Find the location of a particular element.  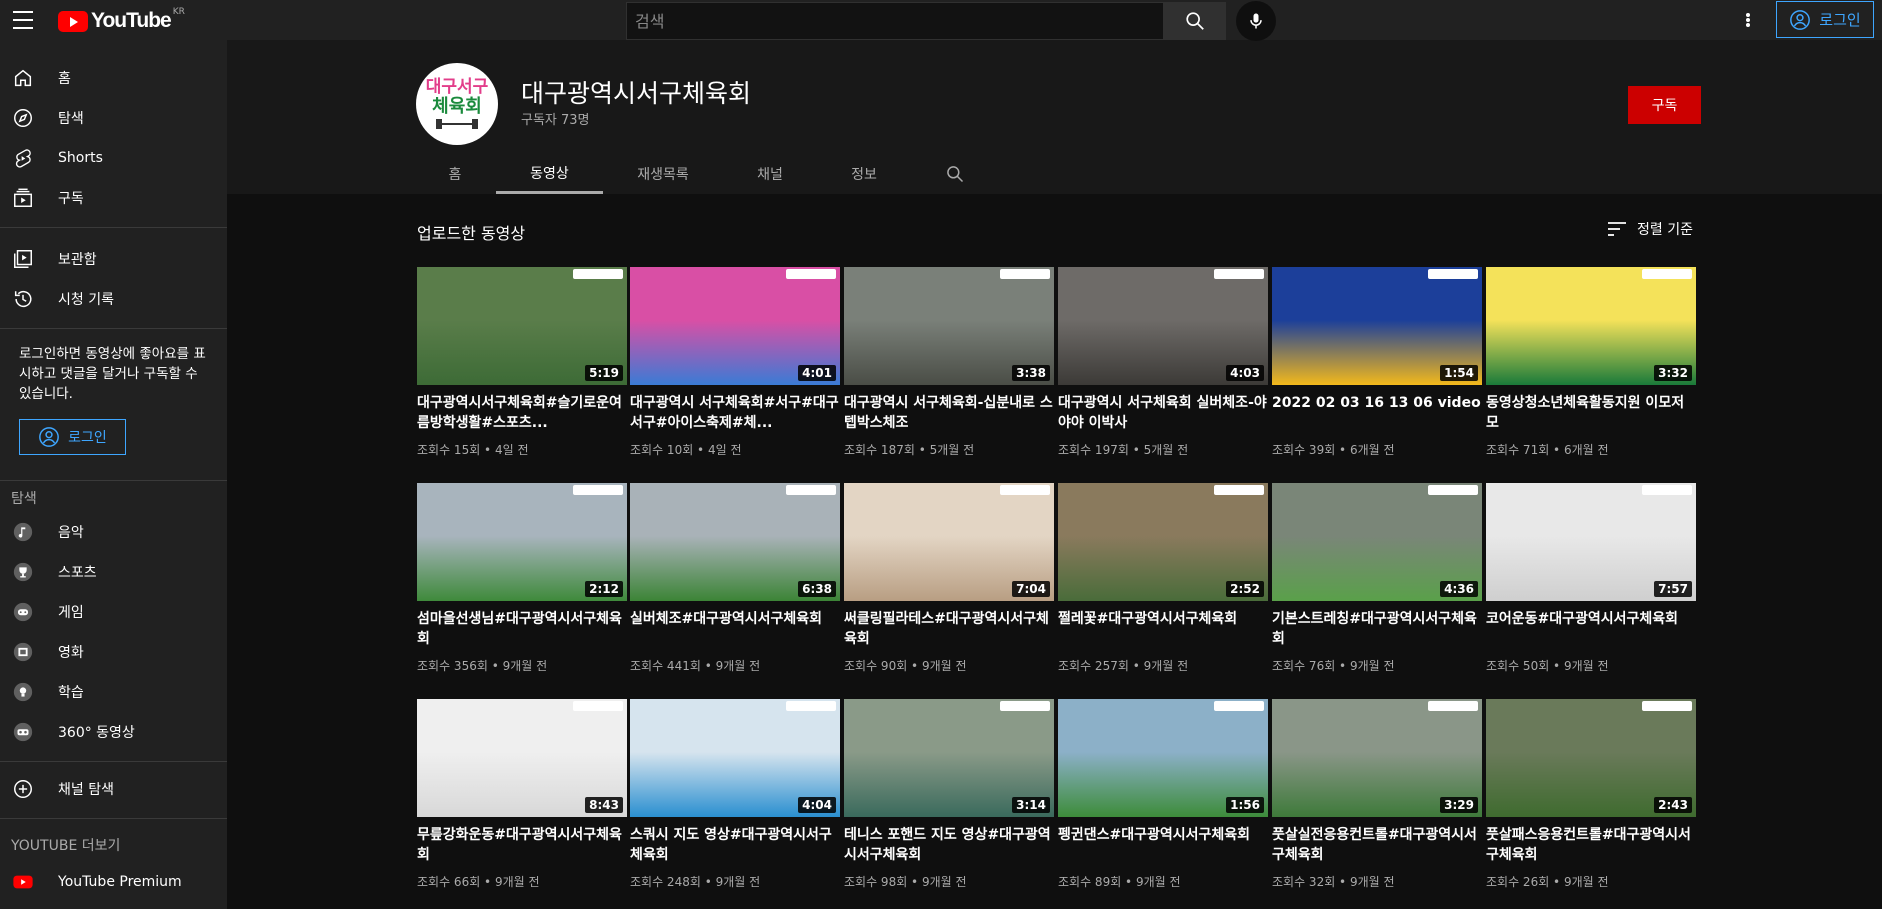

video-card: 4:04 스쿼시 지도 영상#대구광역시서구체육회 조회수 248회 • 9개월 전 is located at coordinates (735, 794).